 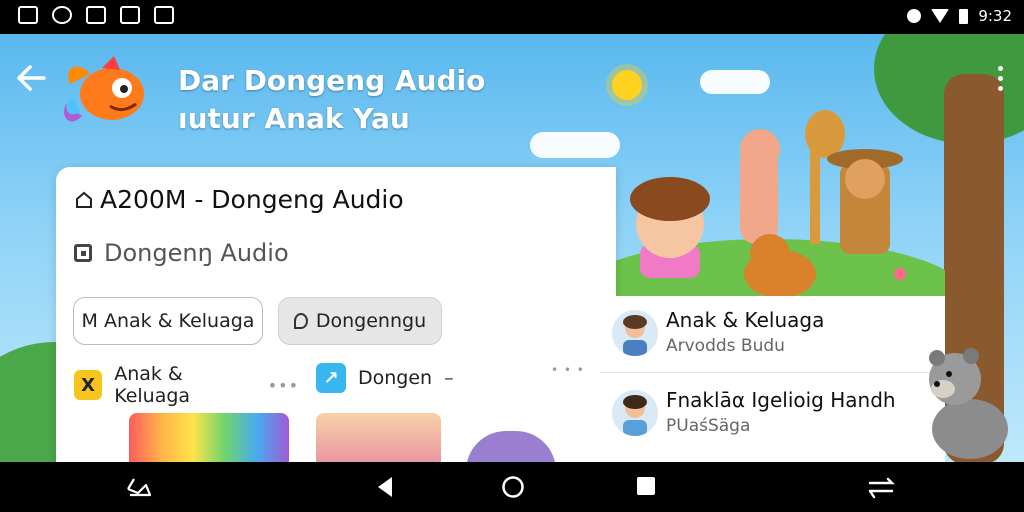 What do you see at coordinates (772, 334) in the screenshot?
I see `list-item: Anak & Keluaga Arvodds Budu` at bounding box center [772, 334].